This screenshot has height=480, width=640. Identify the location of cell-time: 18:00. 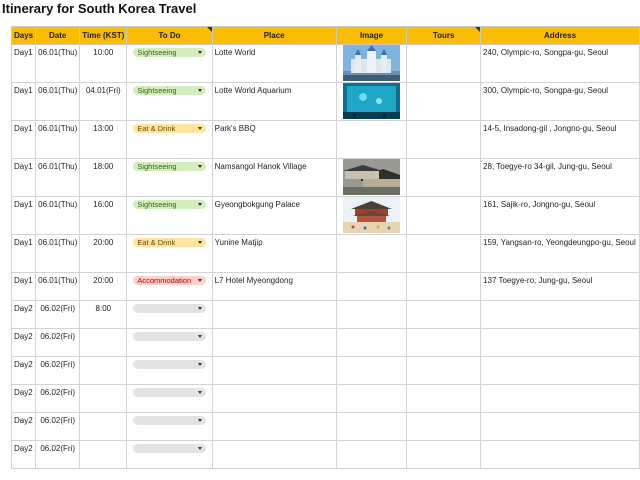
(103, 177).